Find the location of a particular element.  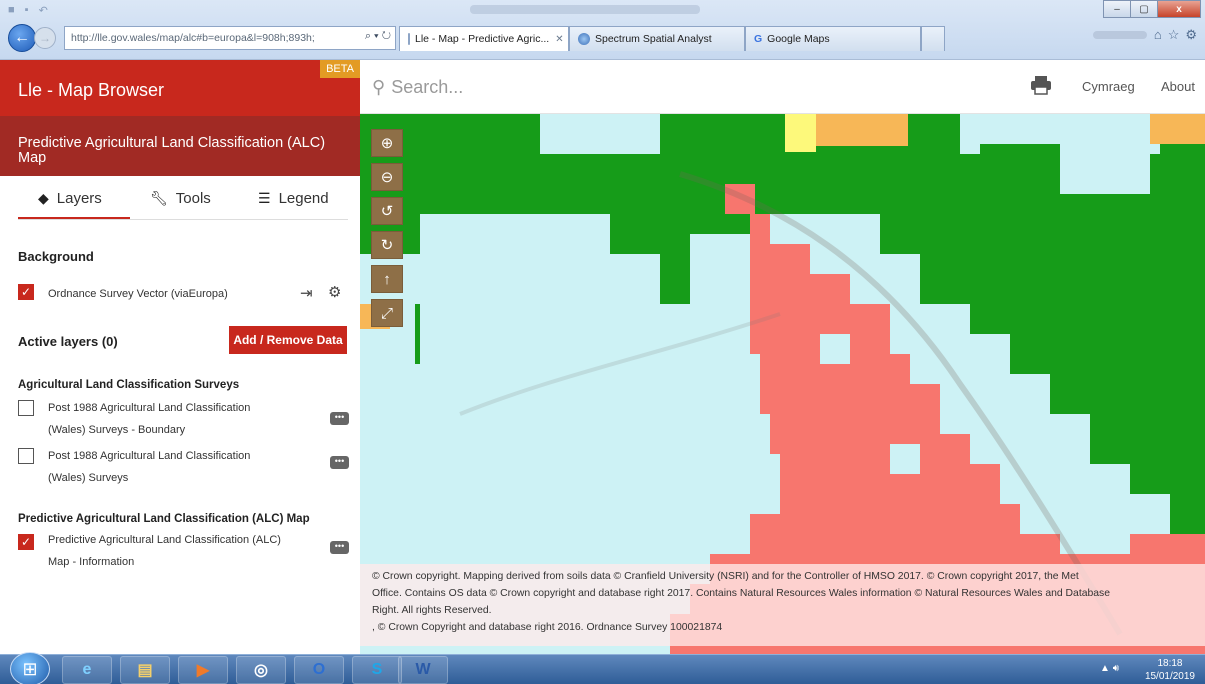

tab-tools: 🔧︎ Tools is located at coordinates (180, 198).